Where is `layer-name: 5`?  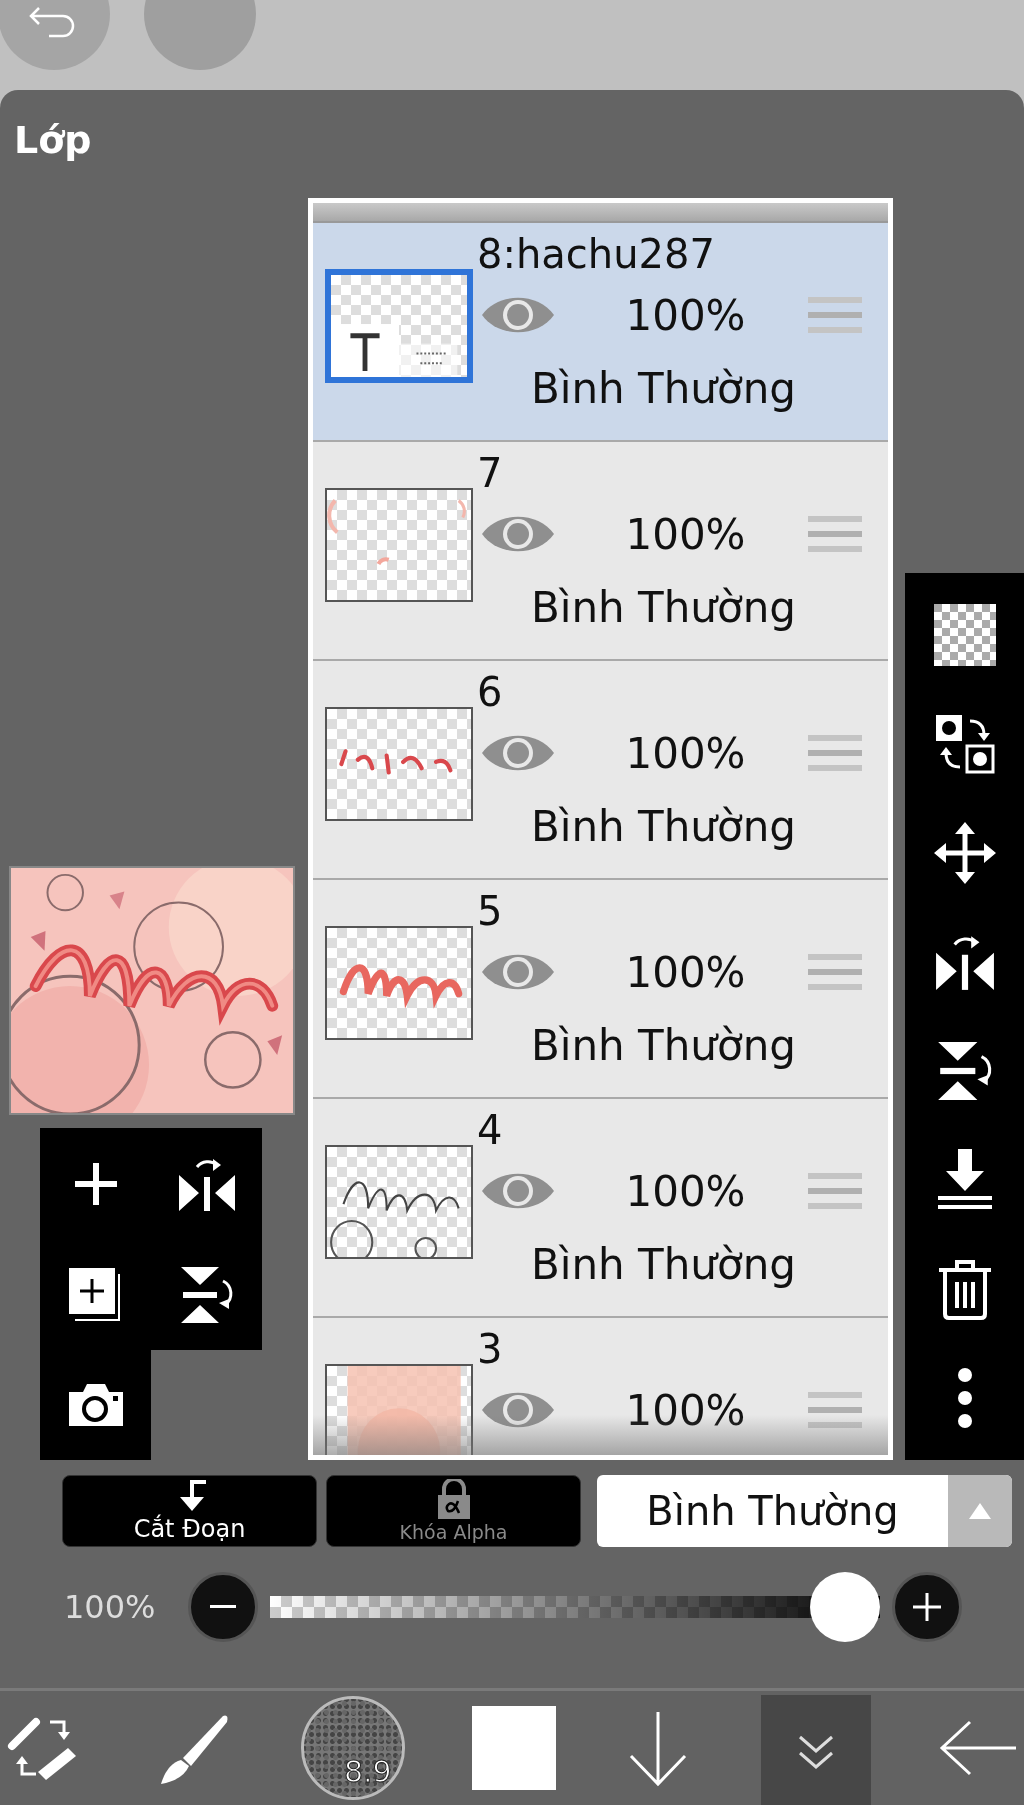
layer-name: 5 is located at coordinates (490, 911).